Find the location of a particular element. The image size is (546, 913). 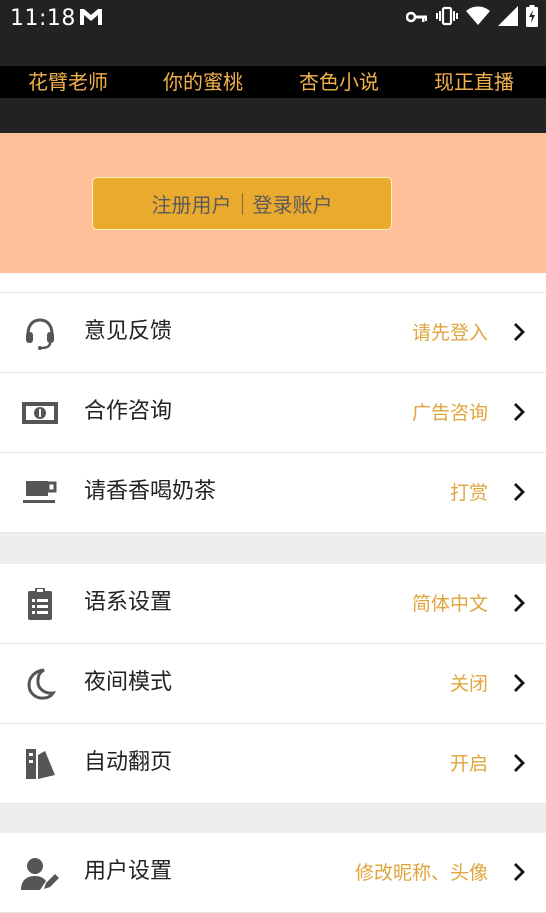

moon-icon is located at coordinates (40, 684).